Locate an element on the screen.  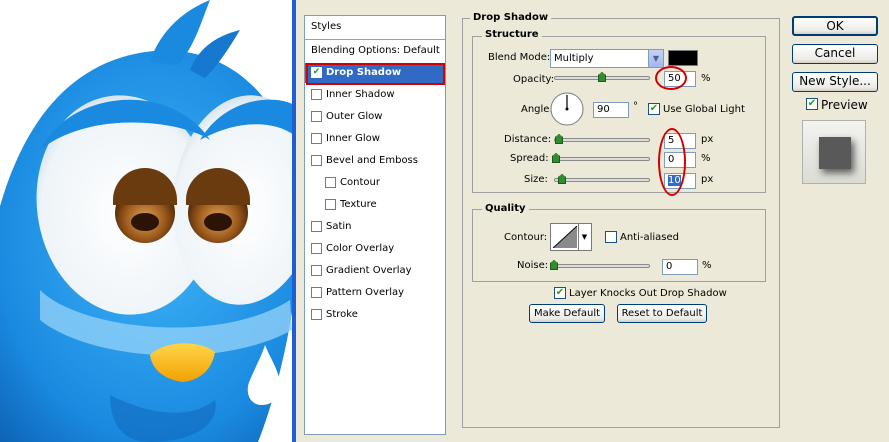
noise-slider-track is located at coordinates (600, 266).